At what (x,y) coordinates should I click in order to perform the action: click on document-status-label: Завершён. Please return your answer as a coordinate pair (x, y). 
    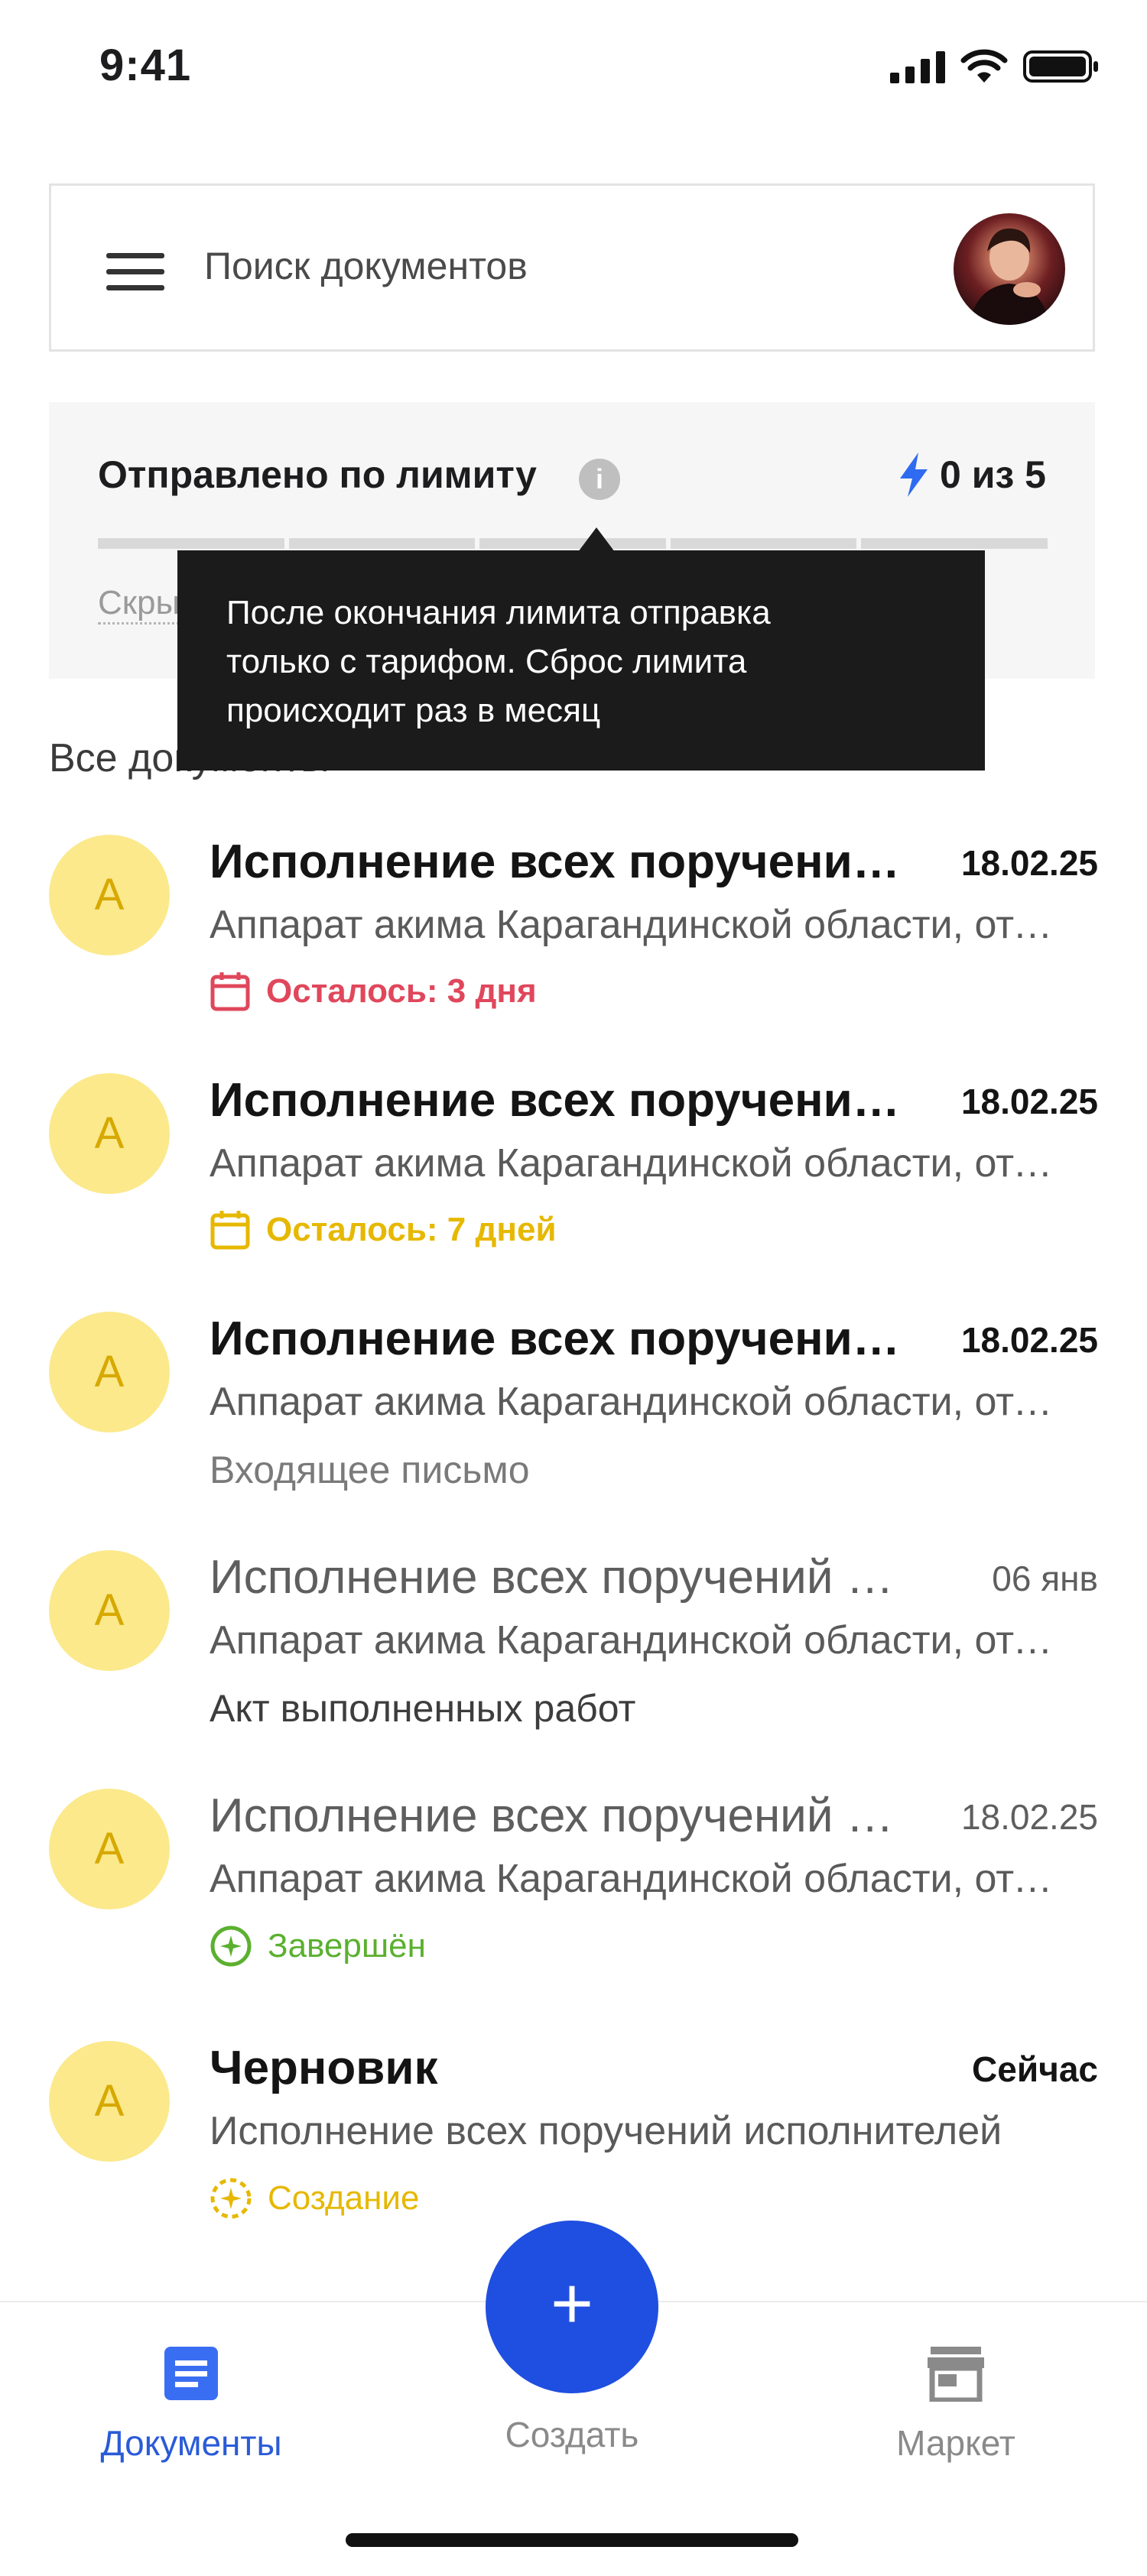
    Looking at the image, I should click on (347, 1945).